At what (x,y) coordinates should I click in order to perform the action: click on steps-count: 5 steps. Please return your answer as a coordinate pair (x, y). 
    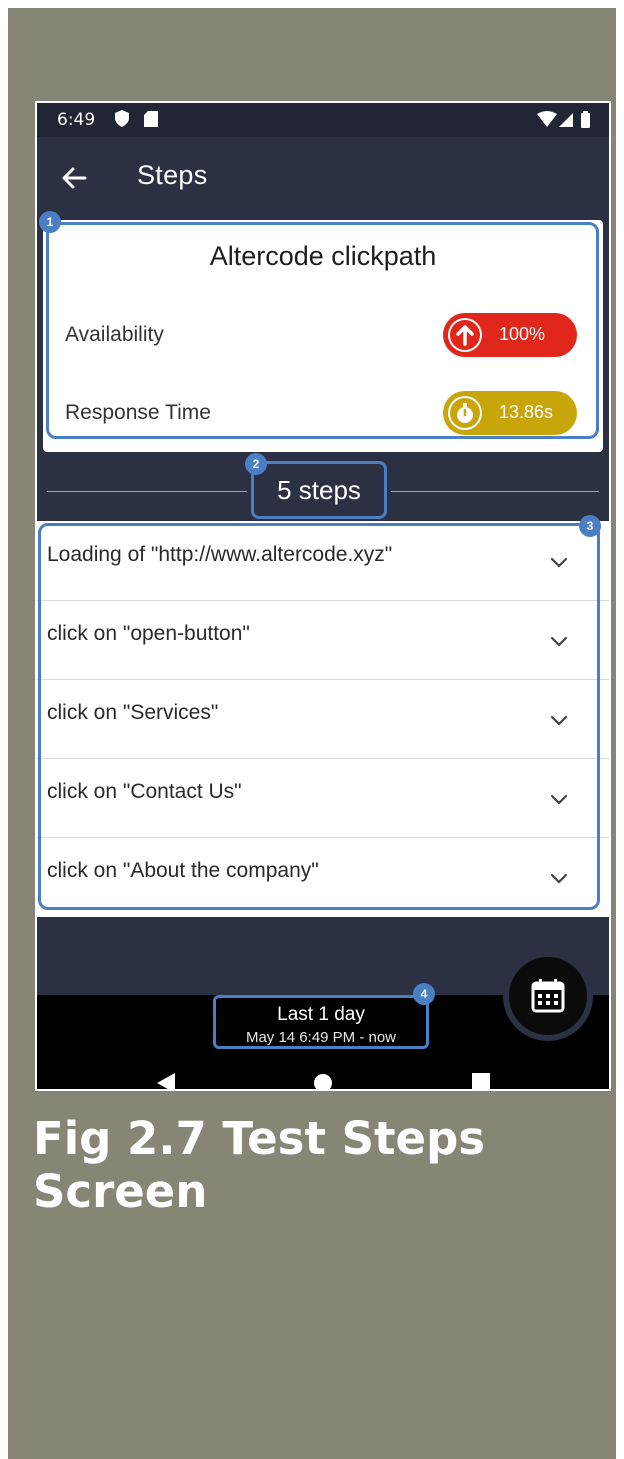
    Looking at the image, I should click on (319, 490).